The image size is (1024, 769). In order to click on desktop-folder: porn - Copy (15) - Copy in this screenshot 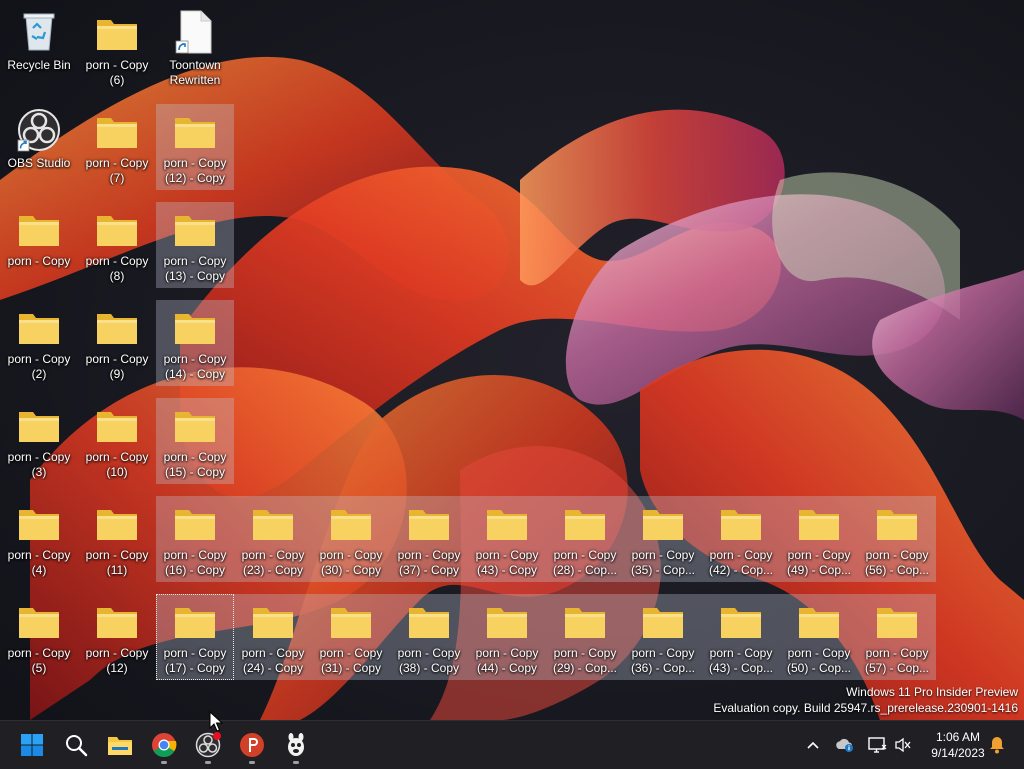, I will do `click(195, 441)`.